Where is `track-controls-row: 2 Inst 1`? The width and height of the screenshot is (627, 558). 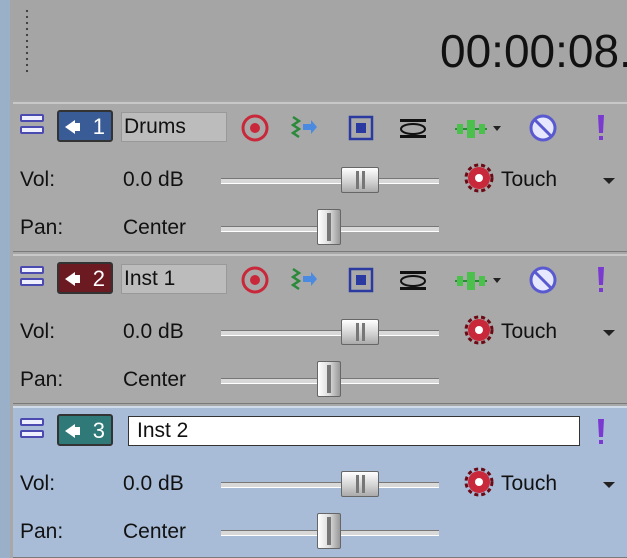 track-controls-row: 2 Inst 1 is located at coordinates (320, 279).